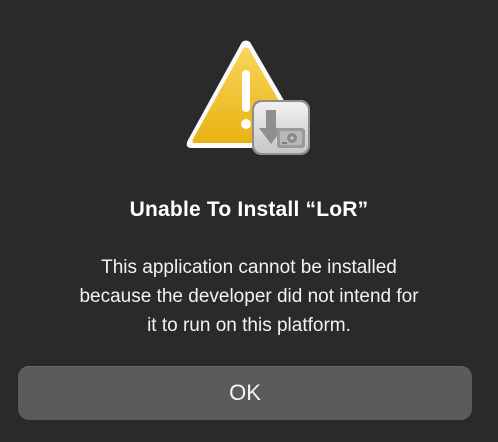 This screenshot has height=442, width=498. I want to click on dialog-title: Unable To Install “LoR”, so click(249, 209).